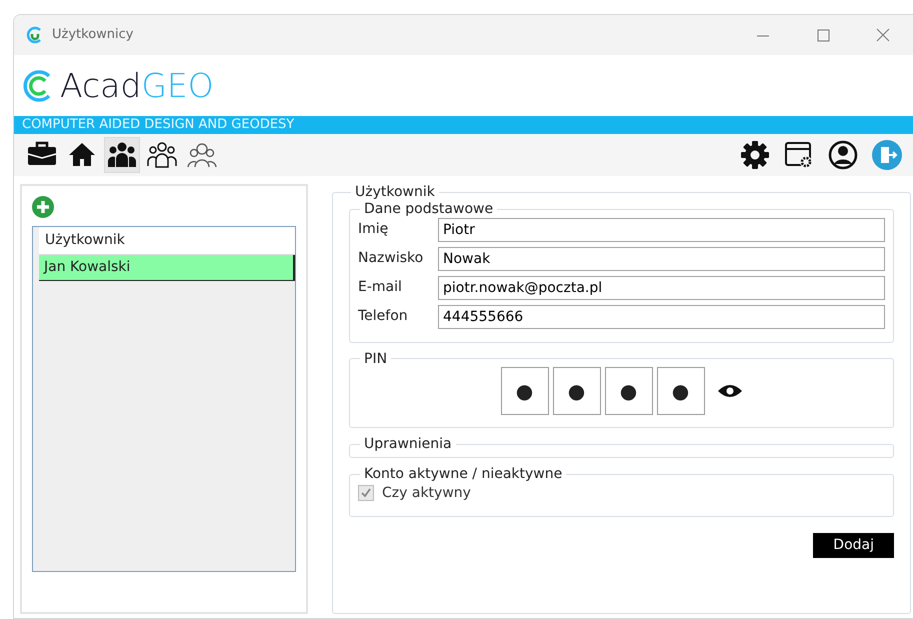 The width and height of the screenshot is (913, 619). What do you see at coordinates (408, 445) in the screenshot?
I see `group-title: Uprawnienia` at bounding box center [408, 445].